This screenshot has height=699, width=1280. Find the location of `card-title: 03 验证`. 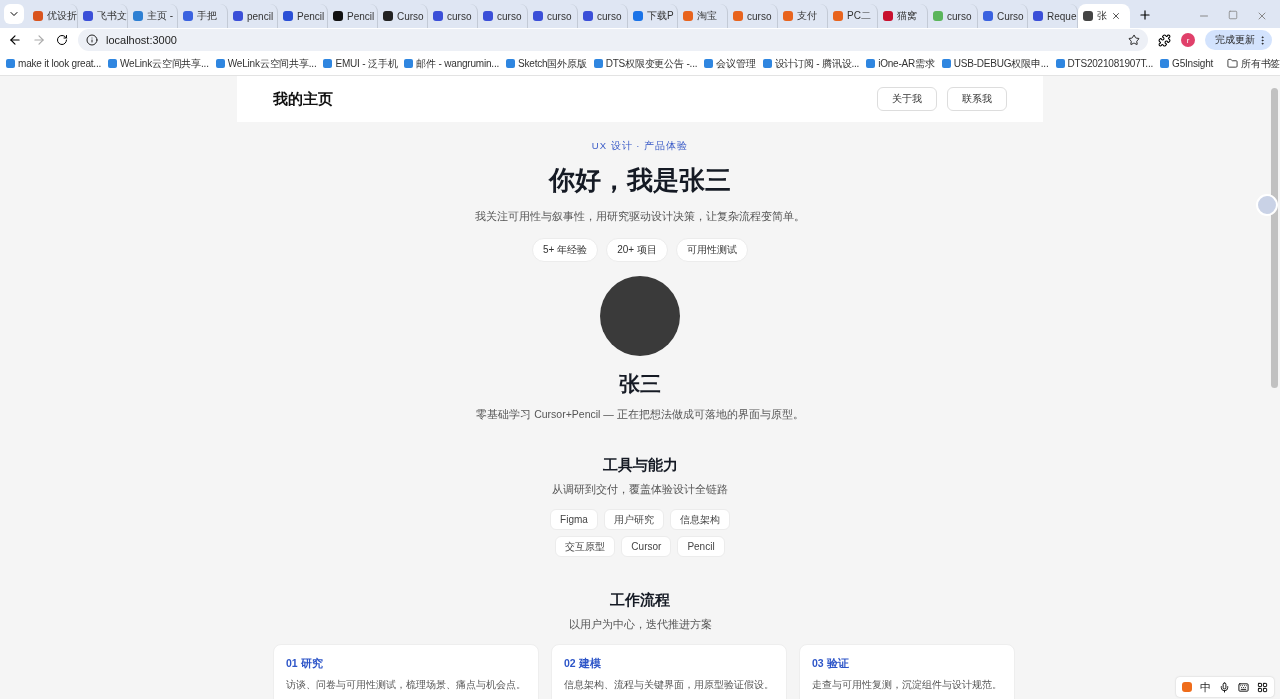

card-title: 03 验证 is located at coordinates (831, 664).